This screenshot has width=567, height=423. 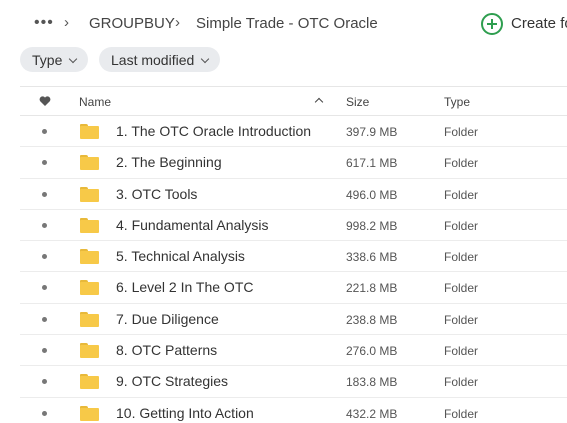 I want to click on folder-size: 432.2 MB, so click(x=372, y=413).